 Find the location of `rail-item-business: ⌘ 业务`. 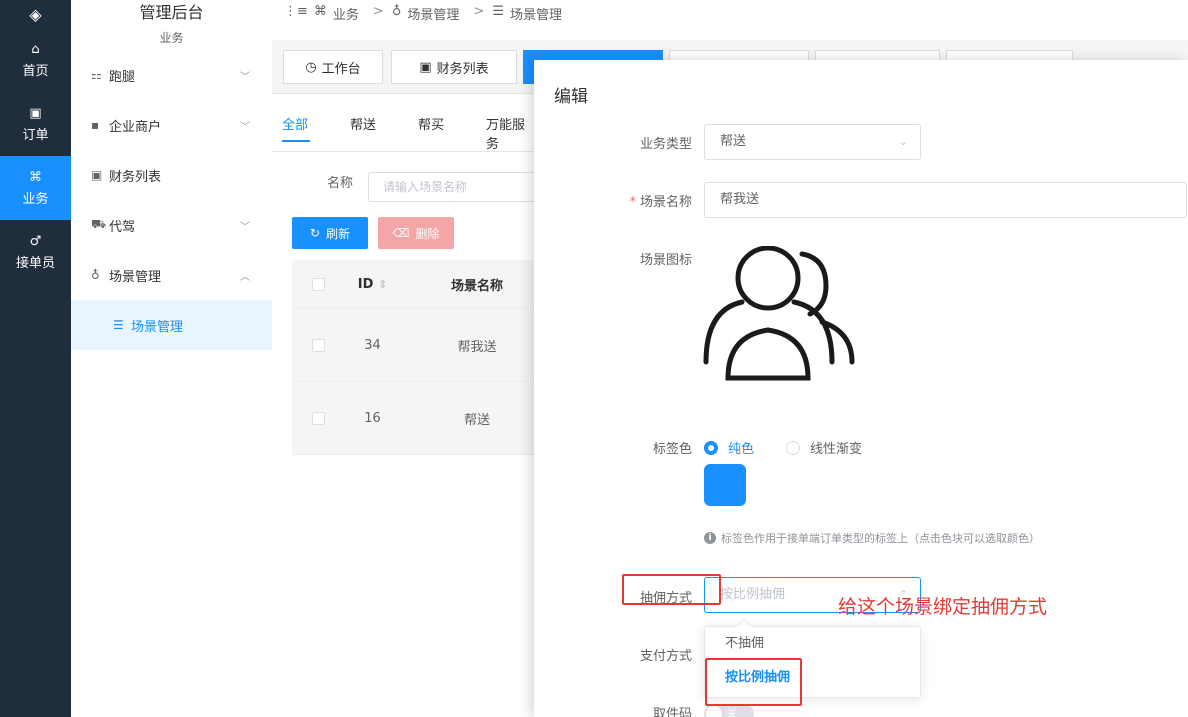

rail-item-business: ⌘ 业务 is located at coordinates (35, 188).